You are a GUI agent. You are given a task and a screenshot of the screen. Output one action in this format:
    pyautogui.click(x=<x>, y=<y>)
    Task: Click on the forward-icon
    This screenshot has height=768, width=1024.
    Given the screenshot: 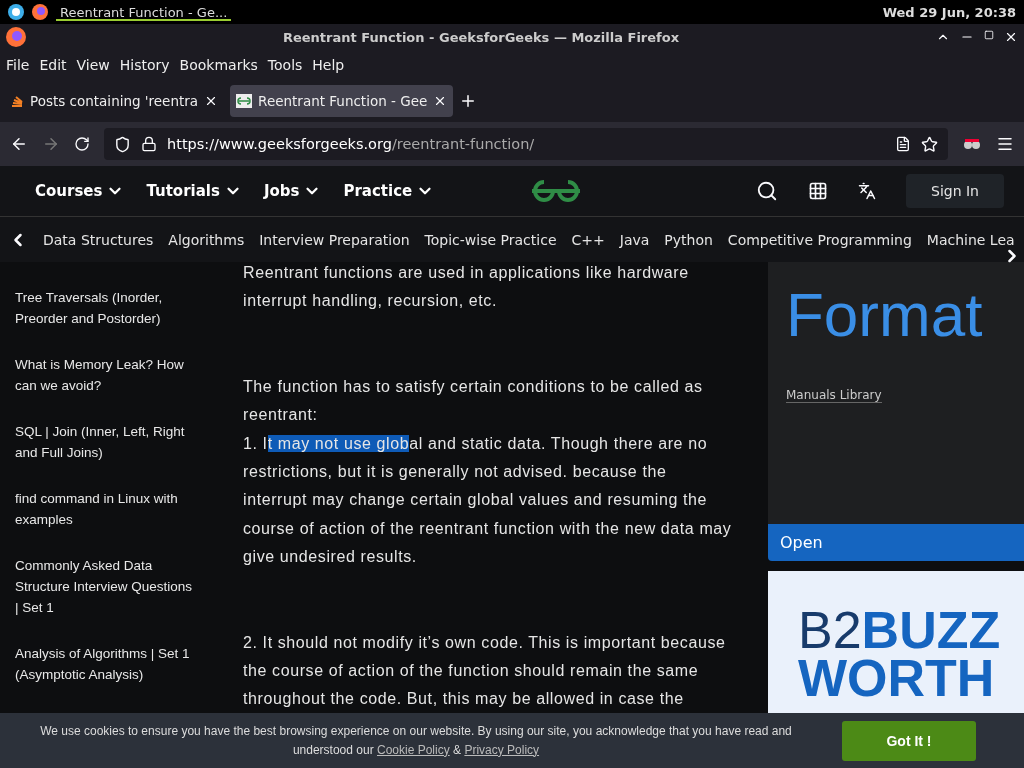 What is the action you would take?
    pyautogui.click(x=51, y=144)
    